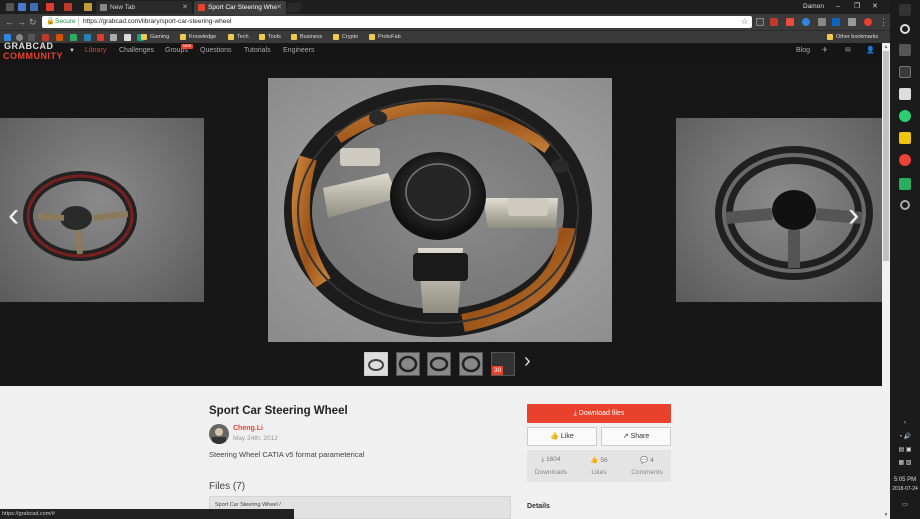  I want to click on close-window-icon: ✕, so click(875, 7).